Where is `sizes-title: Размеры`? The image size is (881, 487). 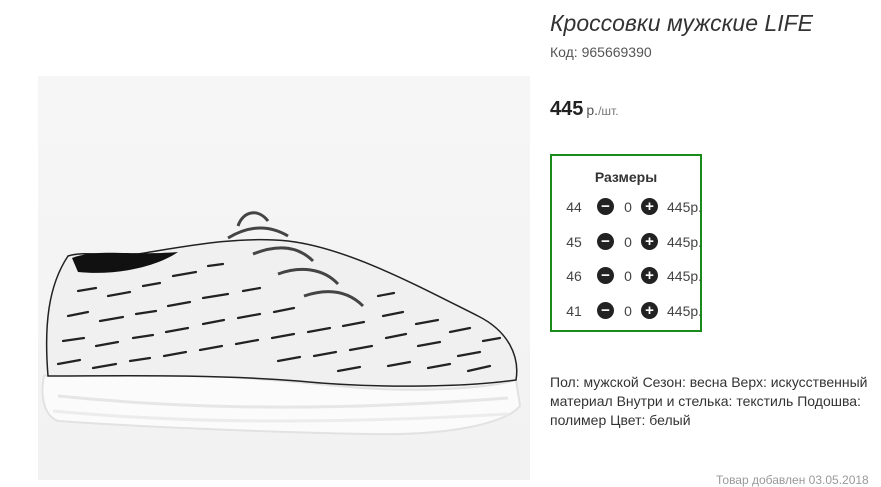 sizes-title: Размеры is located at coordinates (626, 177).